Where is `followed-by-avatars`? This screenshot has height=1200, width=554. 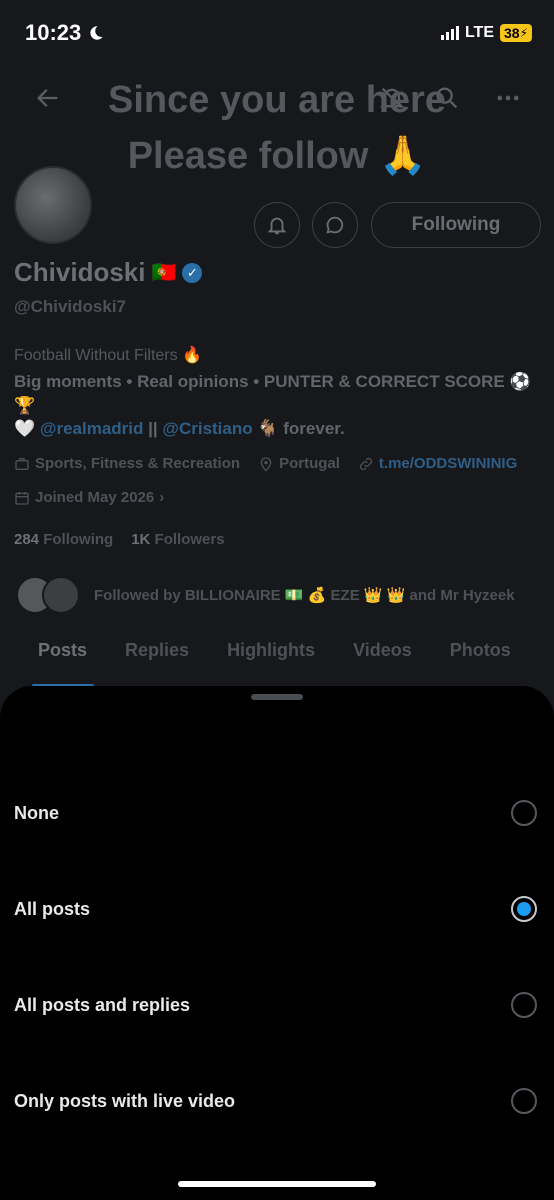 followed-by-avatars is located at coordinates (48, 595).